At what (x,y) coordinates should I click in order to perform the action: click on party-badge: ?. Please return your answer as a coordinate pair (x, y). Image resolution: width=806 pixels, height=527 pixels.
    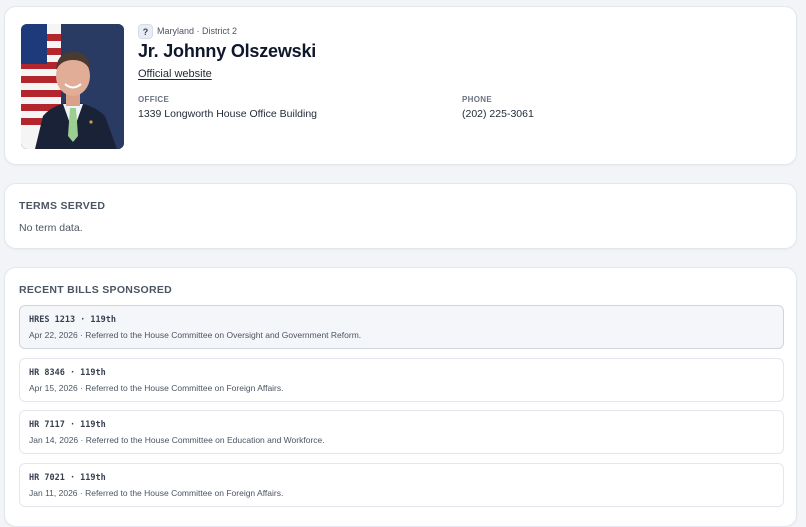
    Looking at the image, I should click on (145, 31).